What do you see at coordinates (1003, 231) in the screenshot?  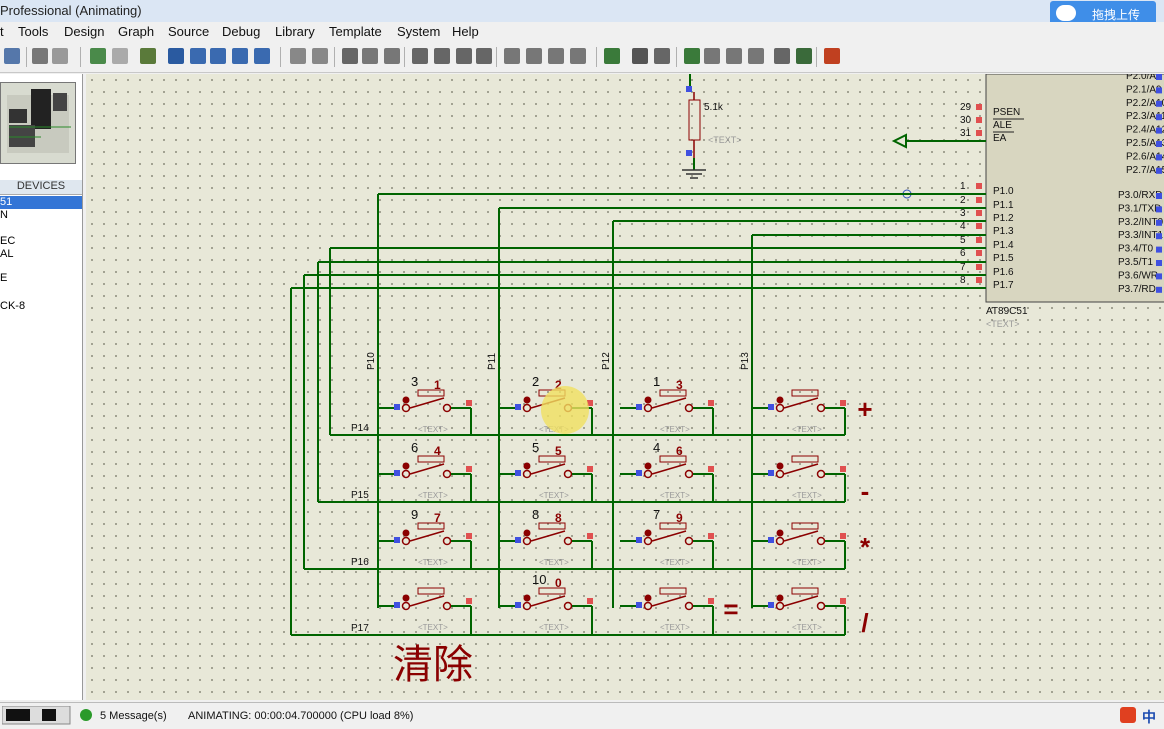 I see `chip-pin-label: P1.3` at bounding box center [1003, 231].